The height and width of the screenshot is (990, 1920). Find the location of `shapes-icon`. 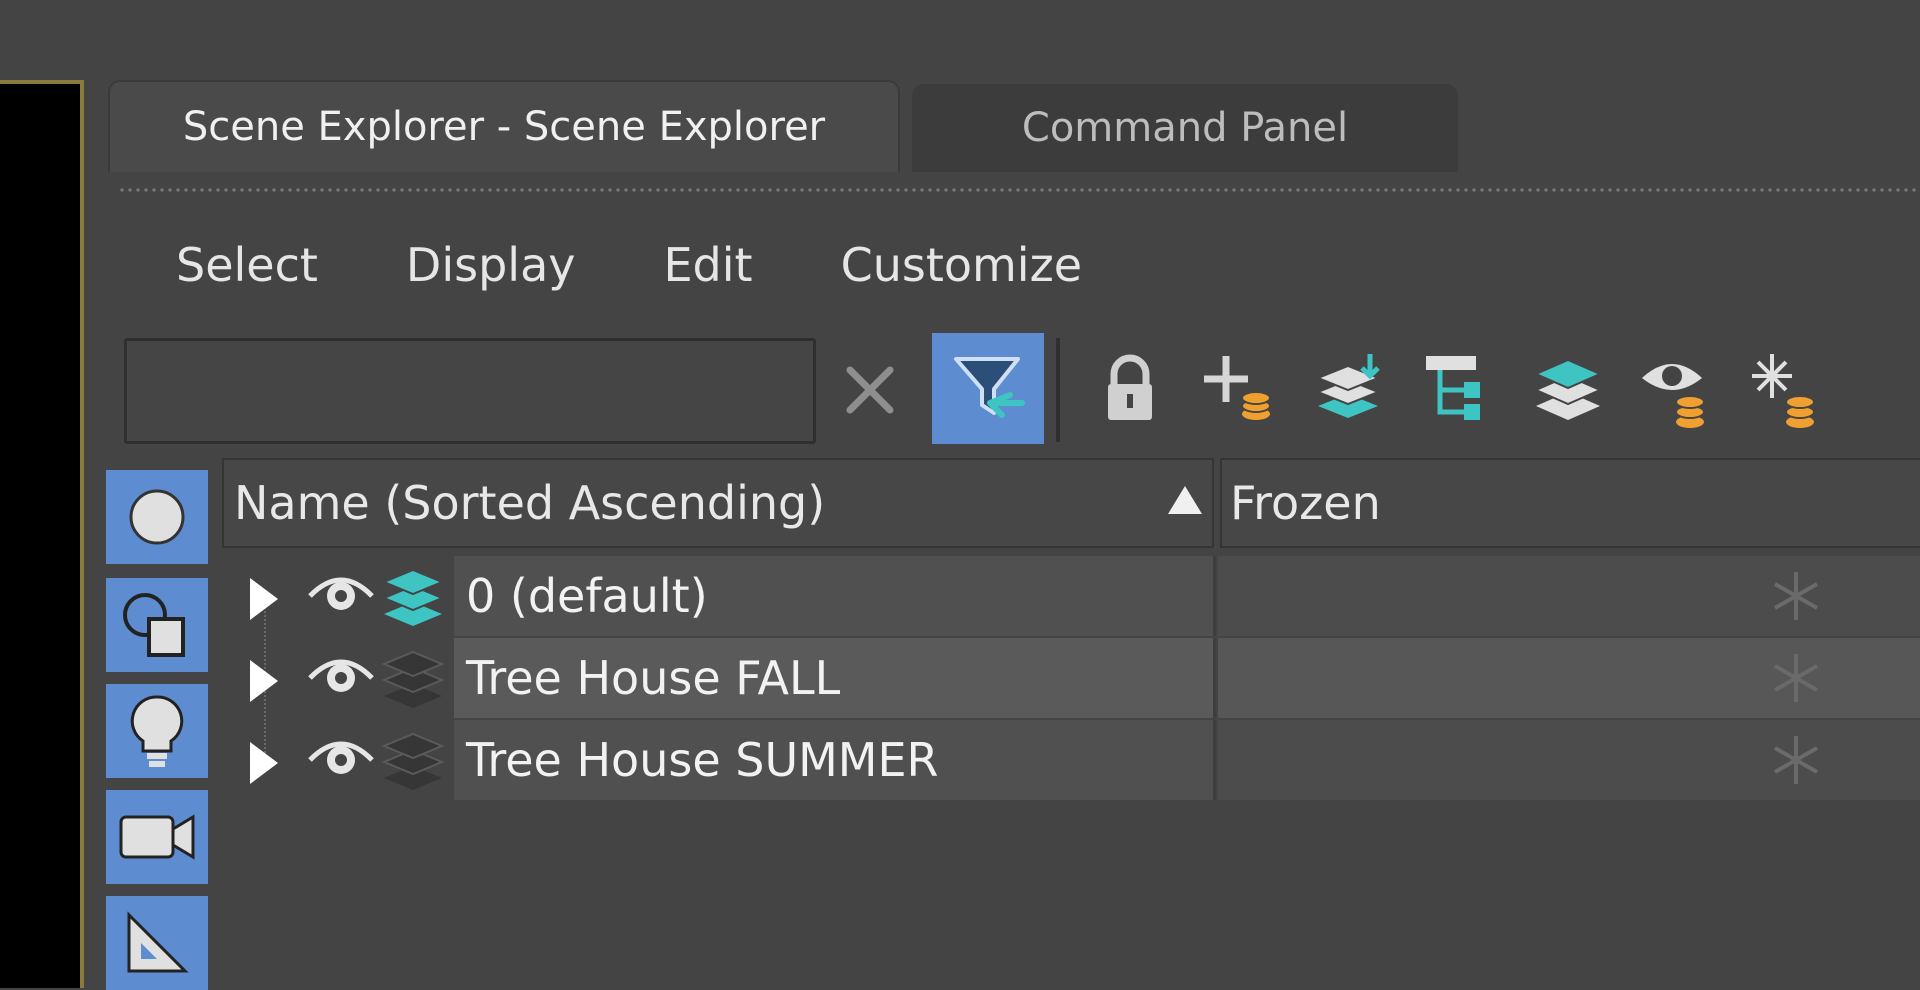

shapes-icon is located at coordinates (154, 625).